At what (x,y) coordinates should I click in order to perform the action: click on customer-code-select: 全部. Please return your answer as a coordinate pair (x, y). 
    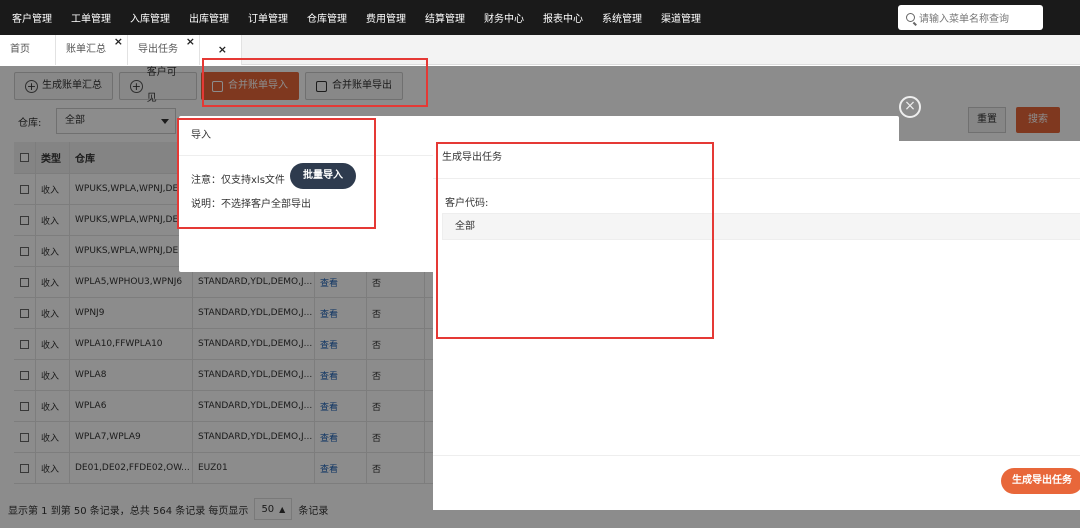
    Looking at the image, I should click on (761, 226).